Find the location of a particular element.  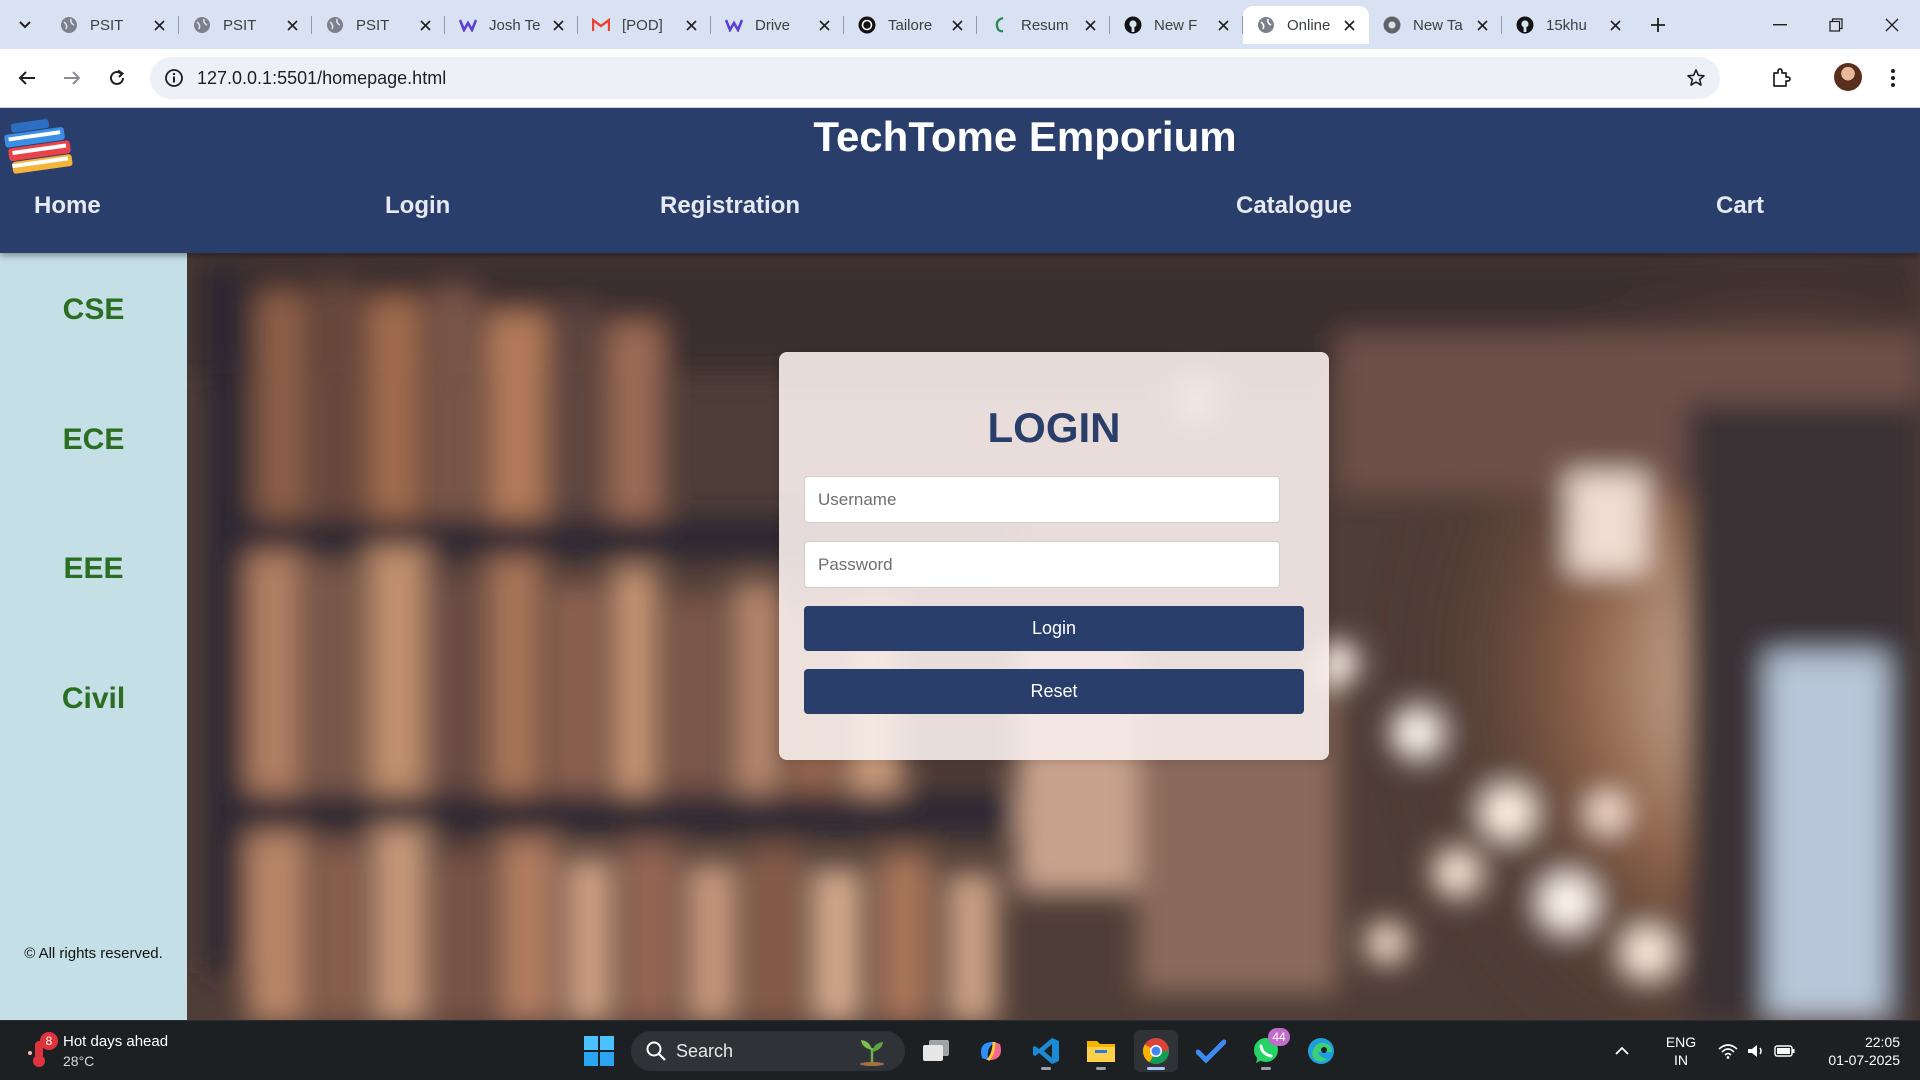

tab-title: Resum is located at coordinates (1045, 25).